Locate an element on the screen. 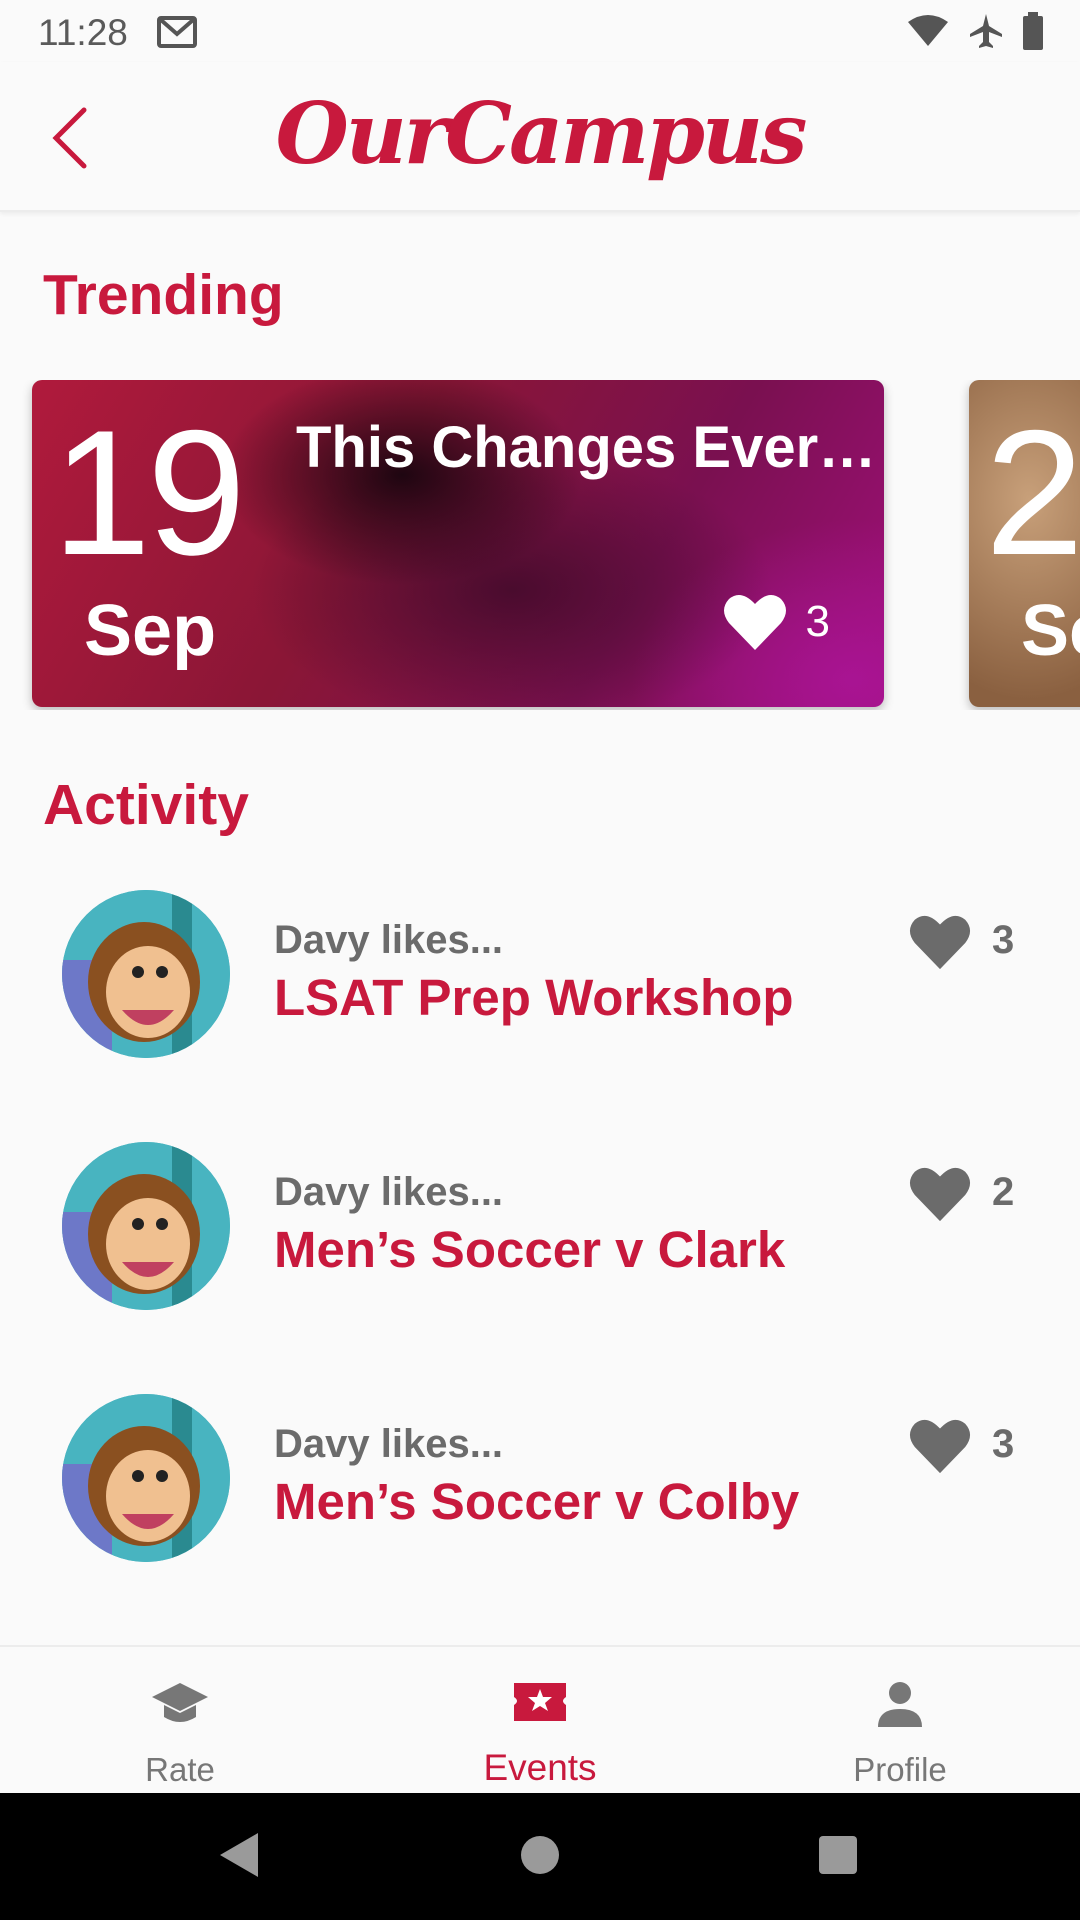 This screenshot has height=1920, width=1080. trending-event-card: 19 Sep This Changes Ever… 3 is located at coordinates (458, 543).